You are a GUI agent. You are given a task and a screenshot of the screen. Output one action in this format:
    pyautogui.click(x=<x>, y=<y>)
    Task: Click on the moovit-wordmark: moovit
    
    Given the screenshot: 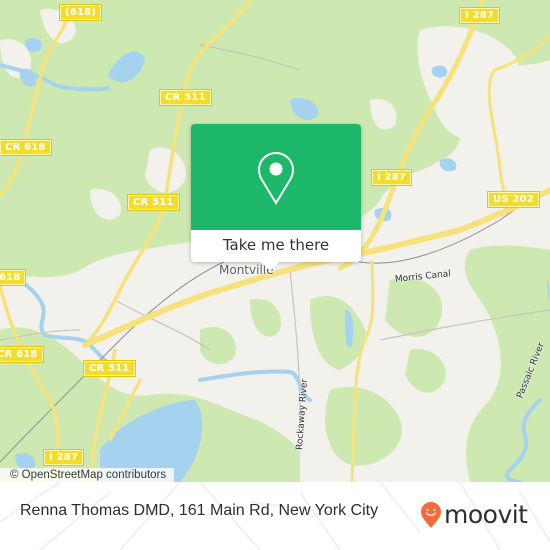 What is the action you would take?
    pyautogui.click(x=486, y=514)
    